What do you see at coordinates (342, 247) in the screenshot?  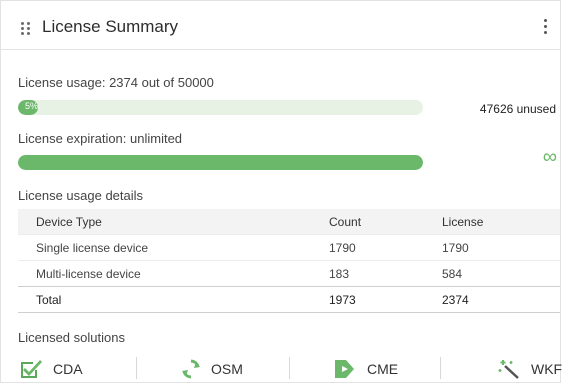 I see `count-cell: 1790` at bounding box center [342, 247].